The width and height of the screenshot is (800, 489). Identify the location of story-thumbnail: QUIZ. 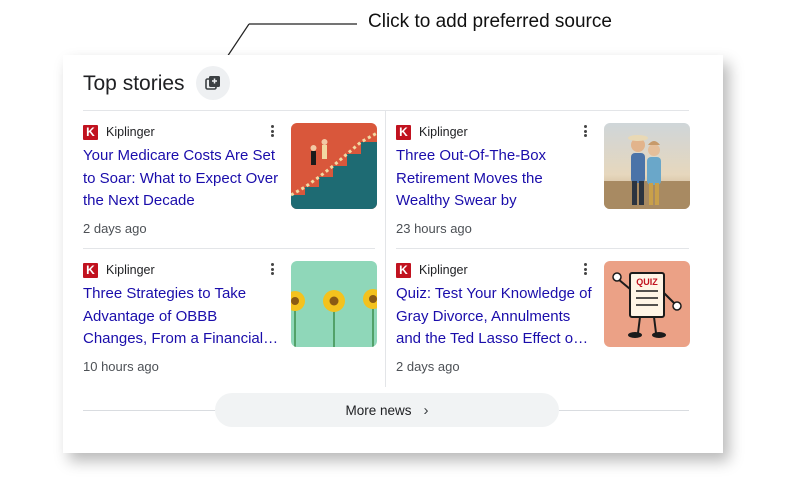
(647, 304).